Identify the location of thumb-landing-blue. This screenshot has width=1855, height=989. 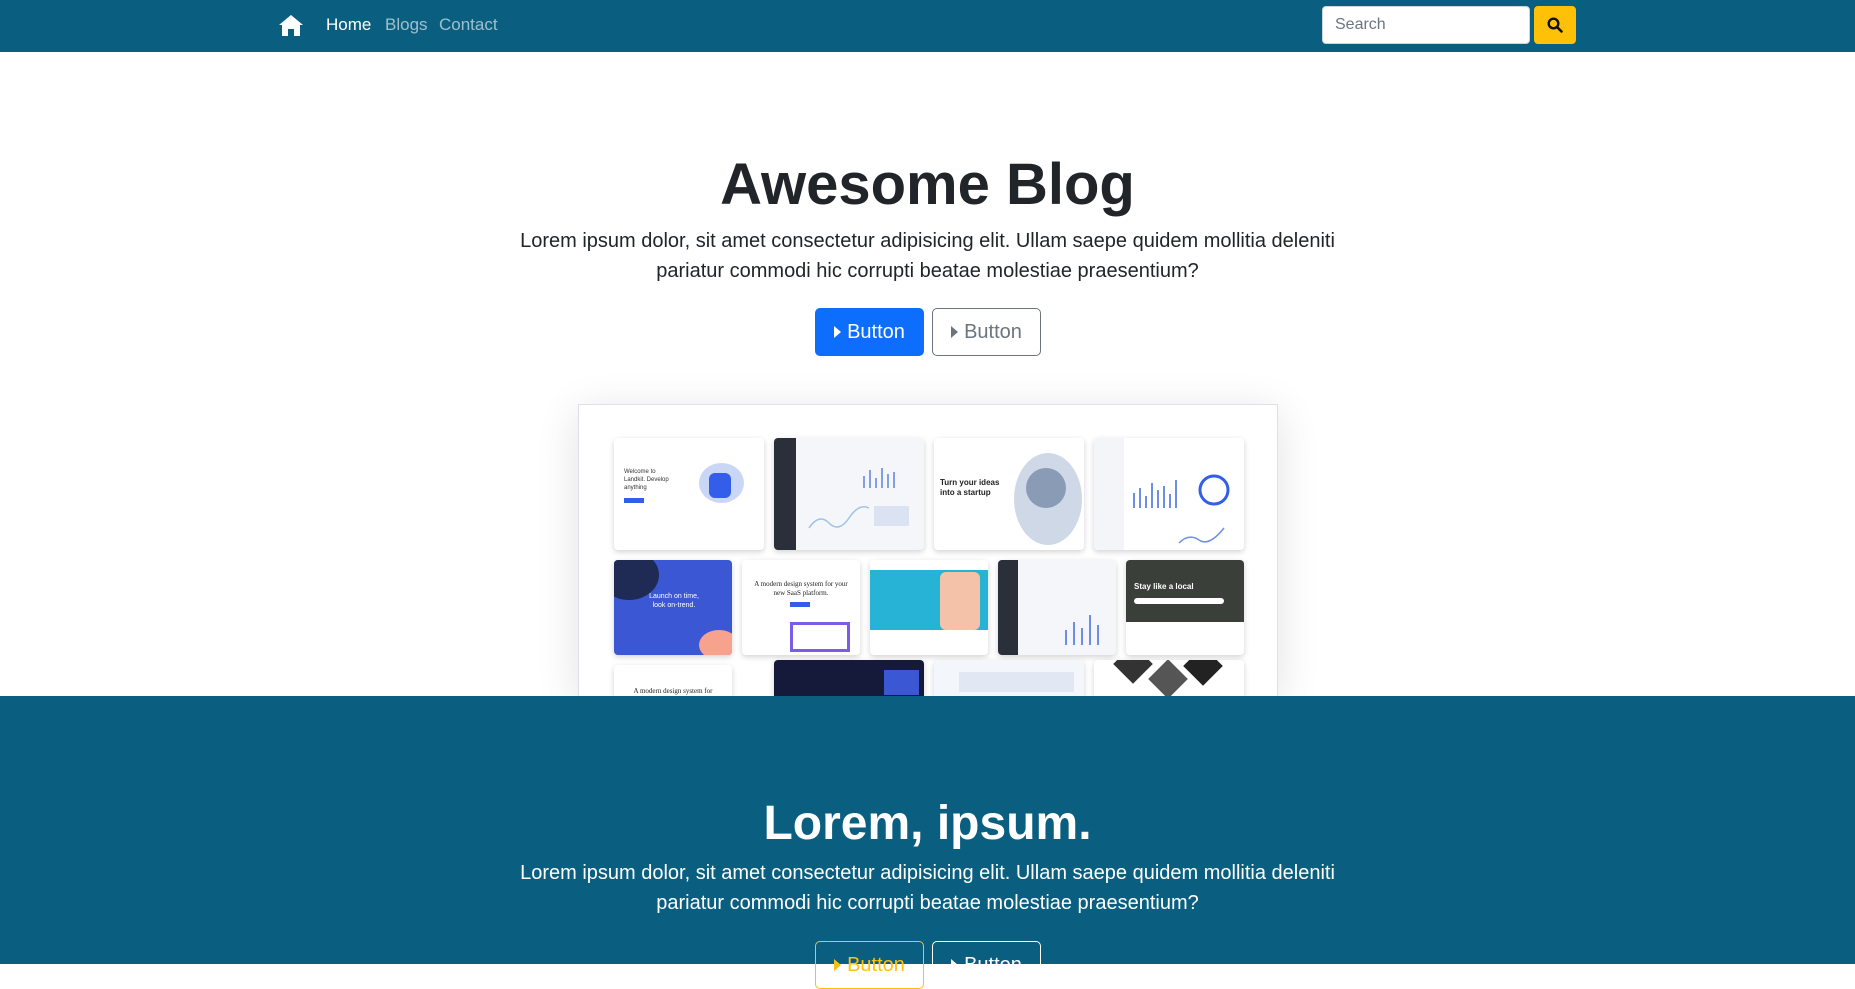
(929, 607).